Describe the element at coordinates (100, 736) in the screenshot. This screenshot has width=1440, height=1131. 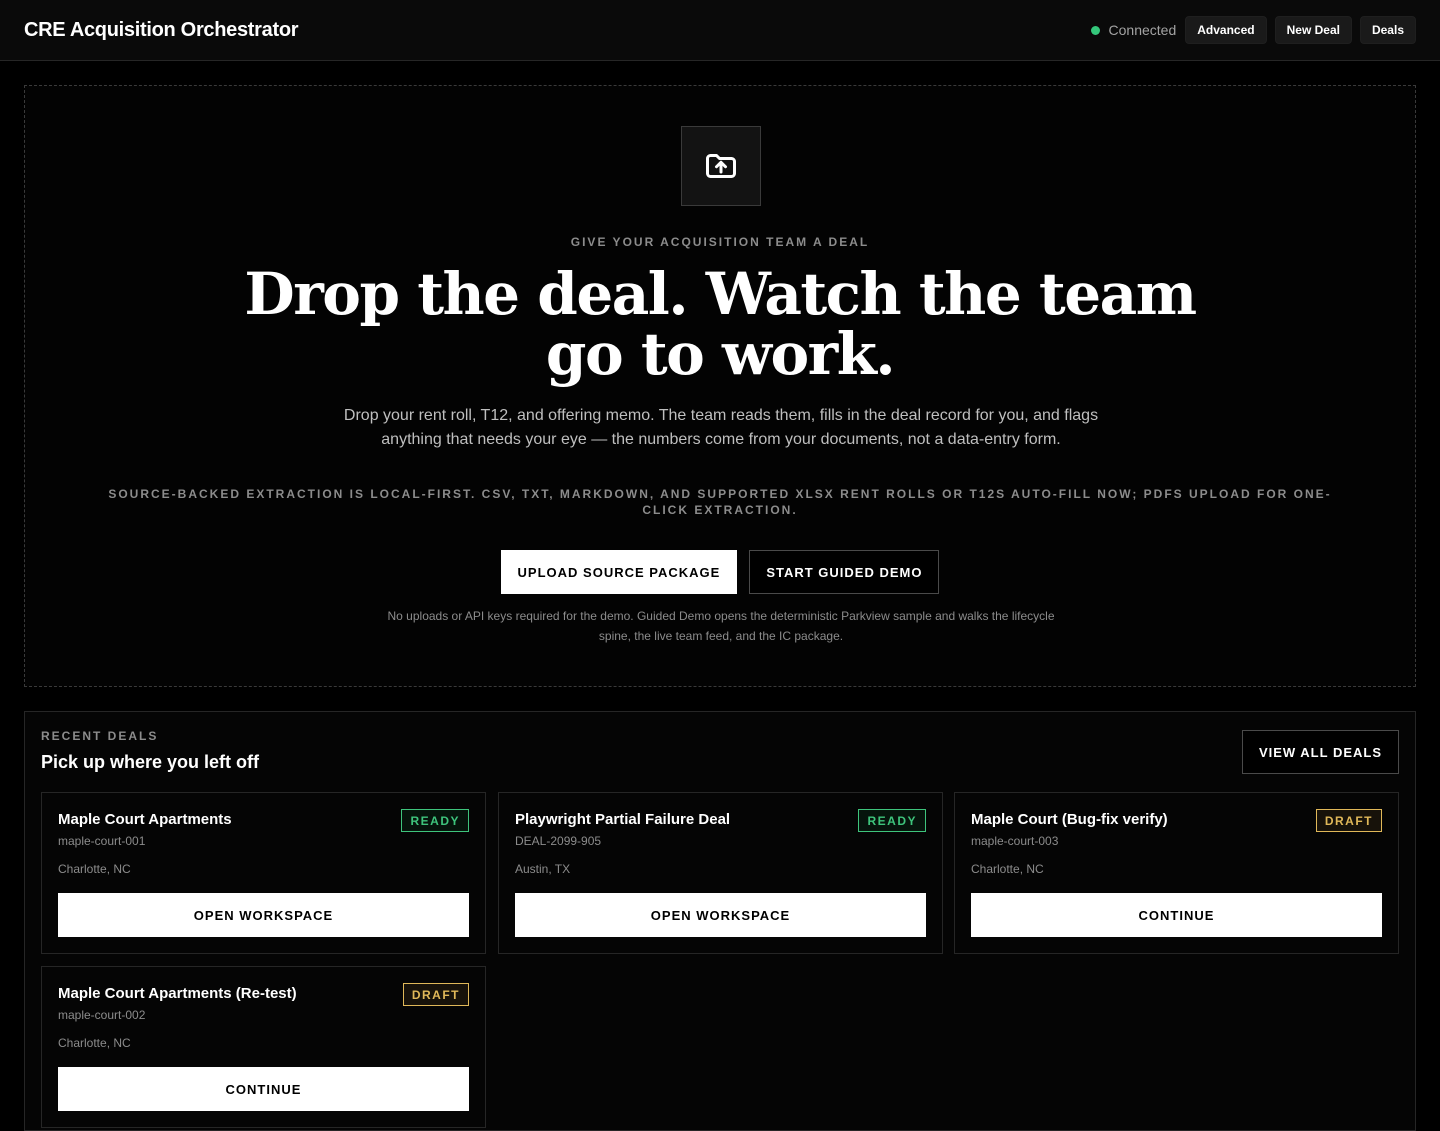
I see `recent-deals-eyebrow: RECENT DEALS` at that location.